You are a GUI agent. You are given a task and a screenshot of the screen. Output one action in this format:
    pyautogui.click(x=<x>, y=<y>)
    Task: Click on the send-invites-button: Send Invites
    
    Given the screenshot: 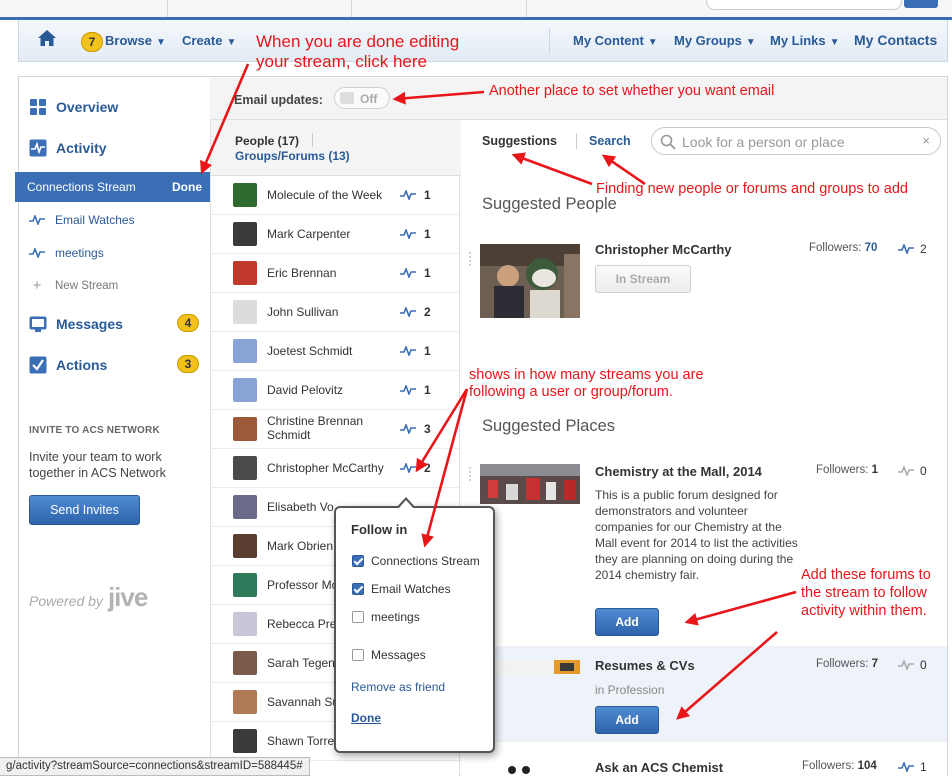 What is the action you would take?
    pyautogui.click(x=84, y=510)
    